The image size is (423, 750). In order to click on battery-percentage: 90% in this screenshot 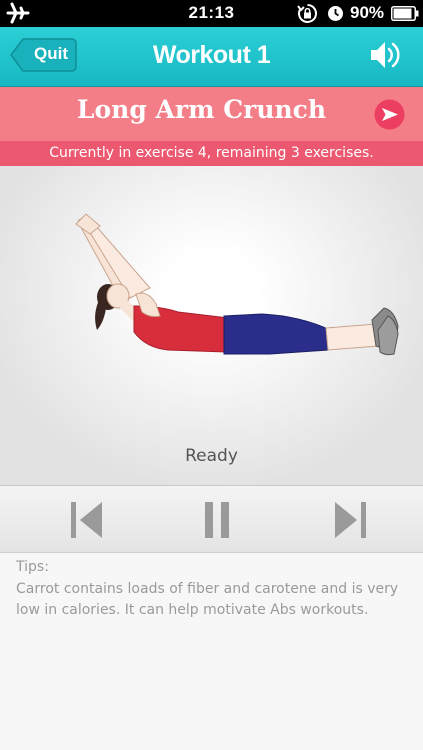, I will do `click(367, 12)`.